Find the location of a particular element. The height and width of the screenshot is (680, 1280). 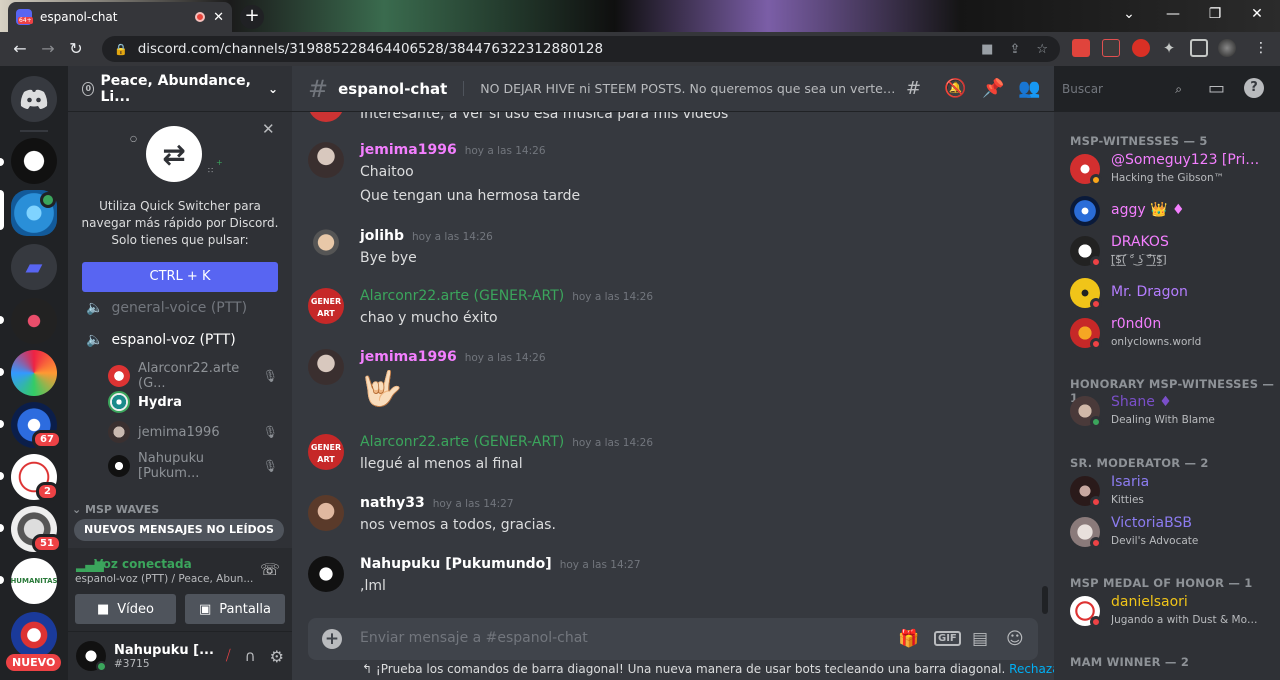

quick-switcher-button: CTRL + K is located at coordinates (180, 277).